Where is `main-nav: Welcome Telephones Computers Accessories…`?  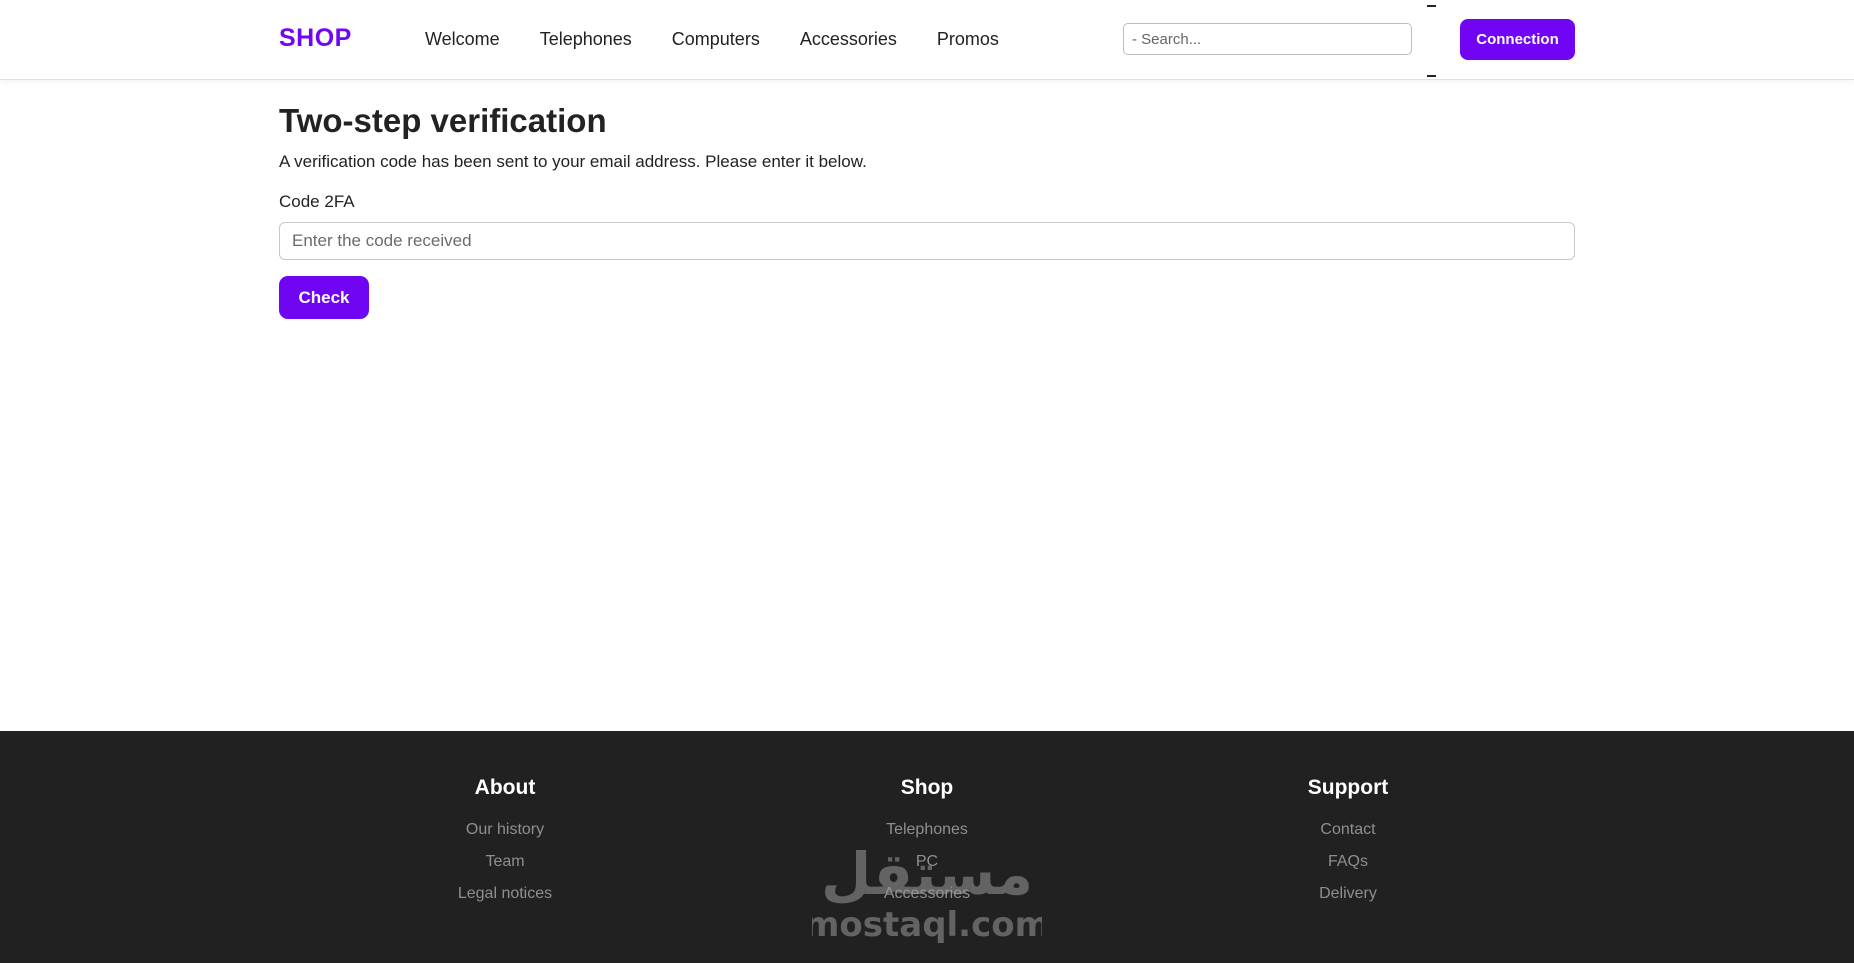
main-nav: Welcome Telephones Computers Accessories… is located at coordinates (732, 39).